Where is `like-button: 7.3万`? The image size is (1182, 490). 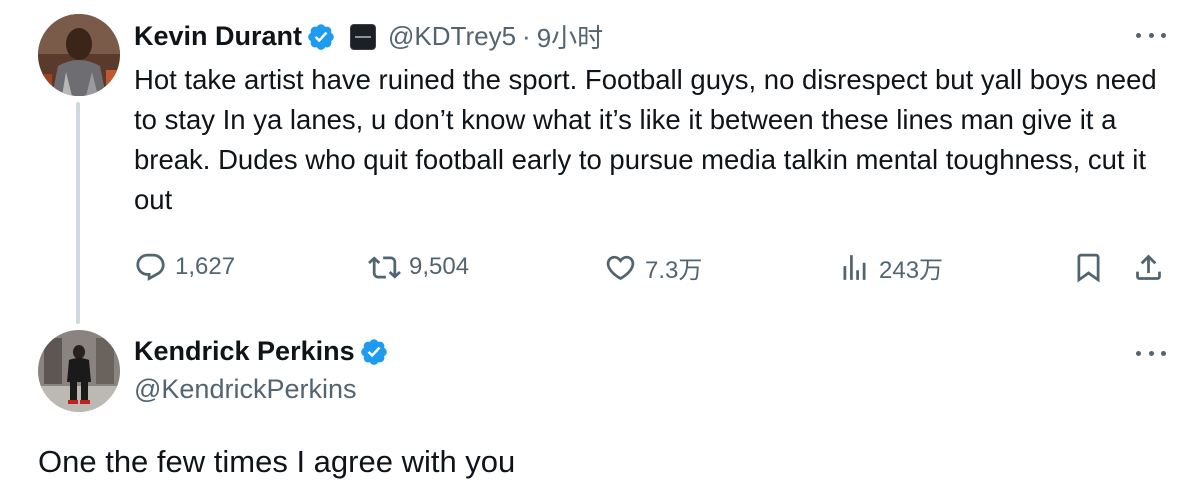
like-button: 7.3万 is located at coordinates (653, 267).